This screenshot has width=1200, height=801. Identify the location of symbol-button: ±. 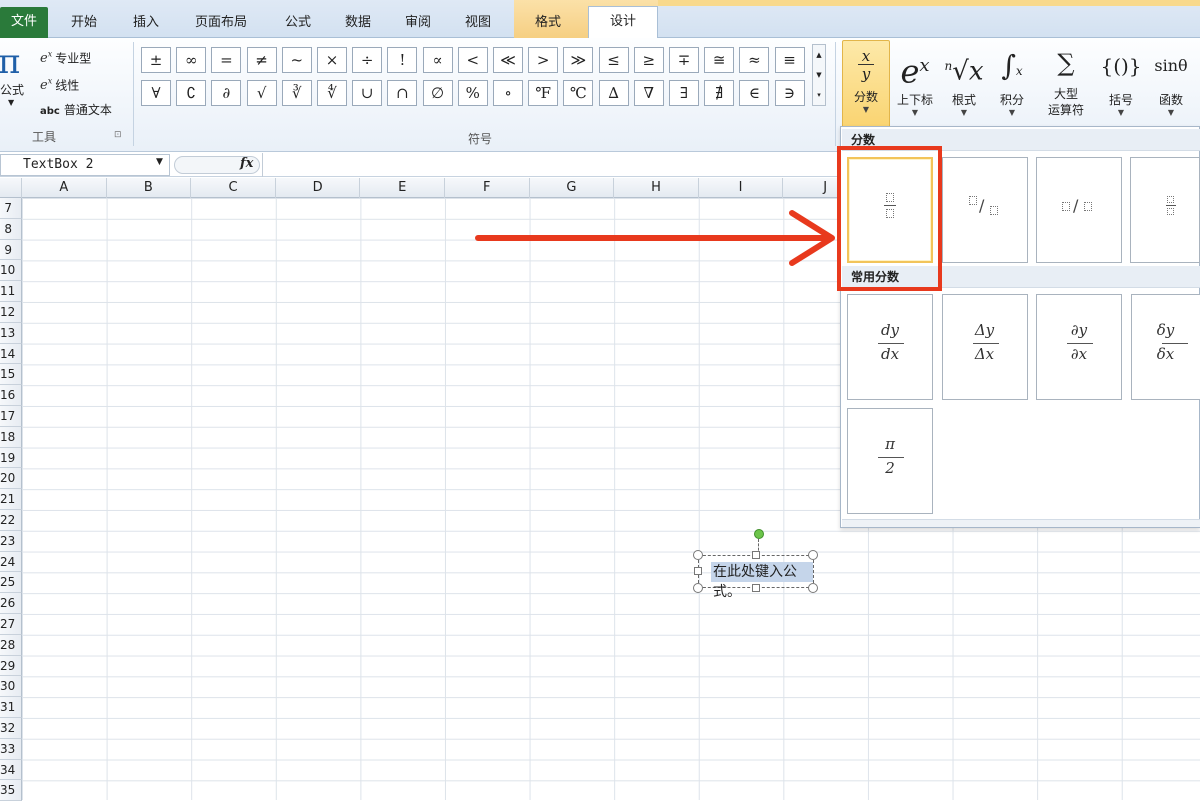
(156, 60).